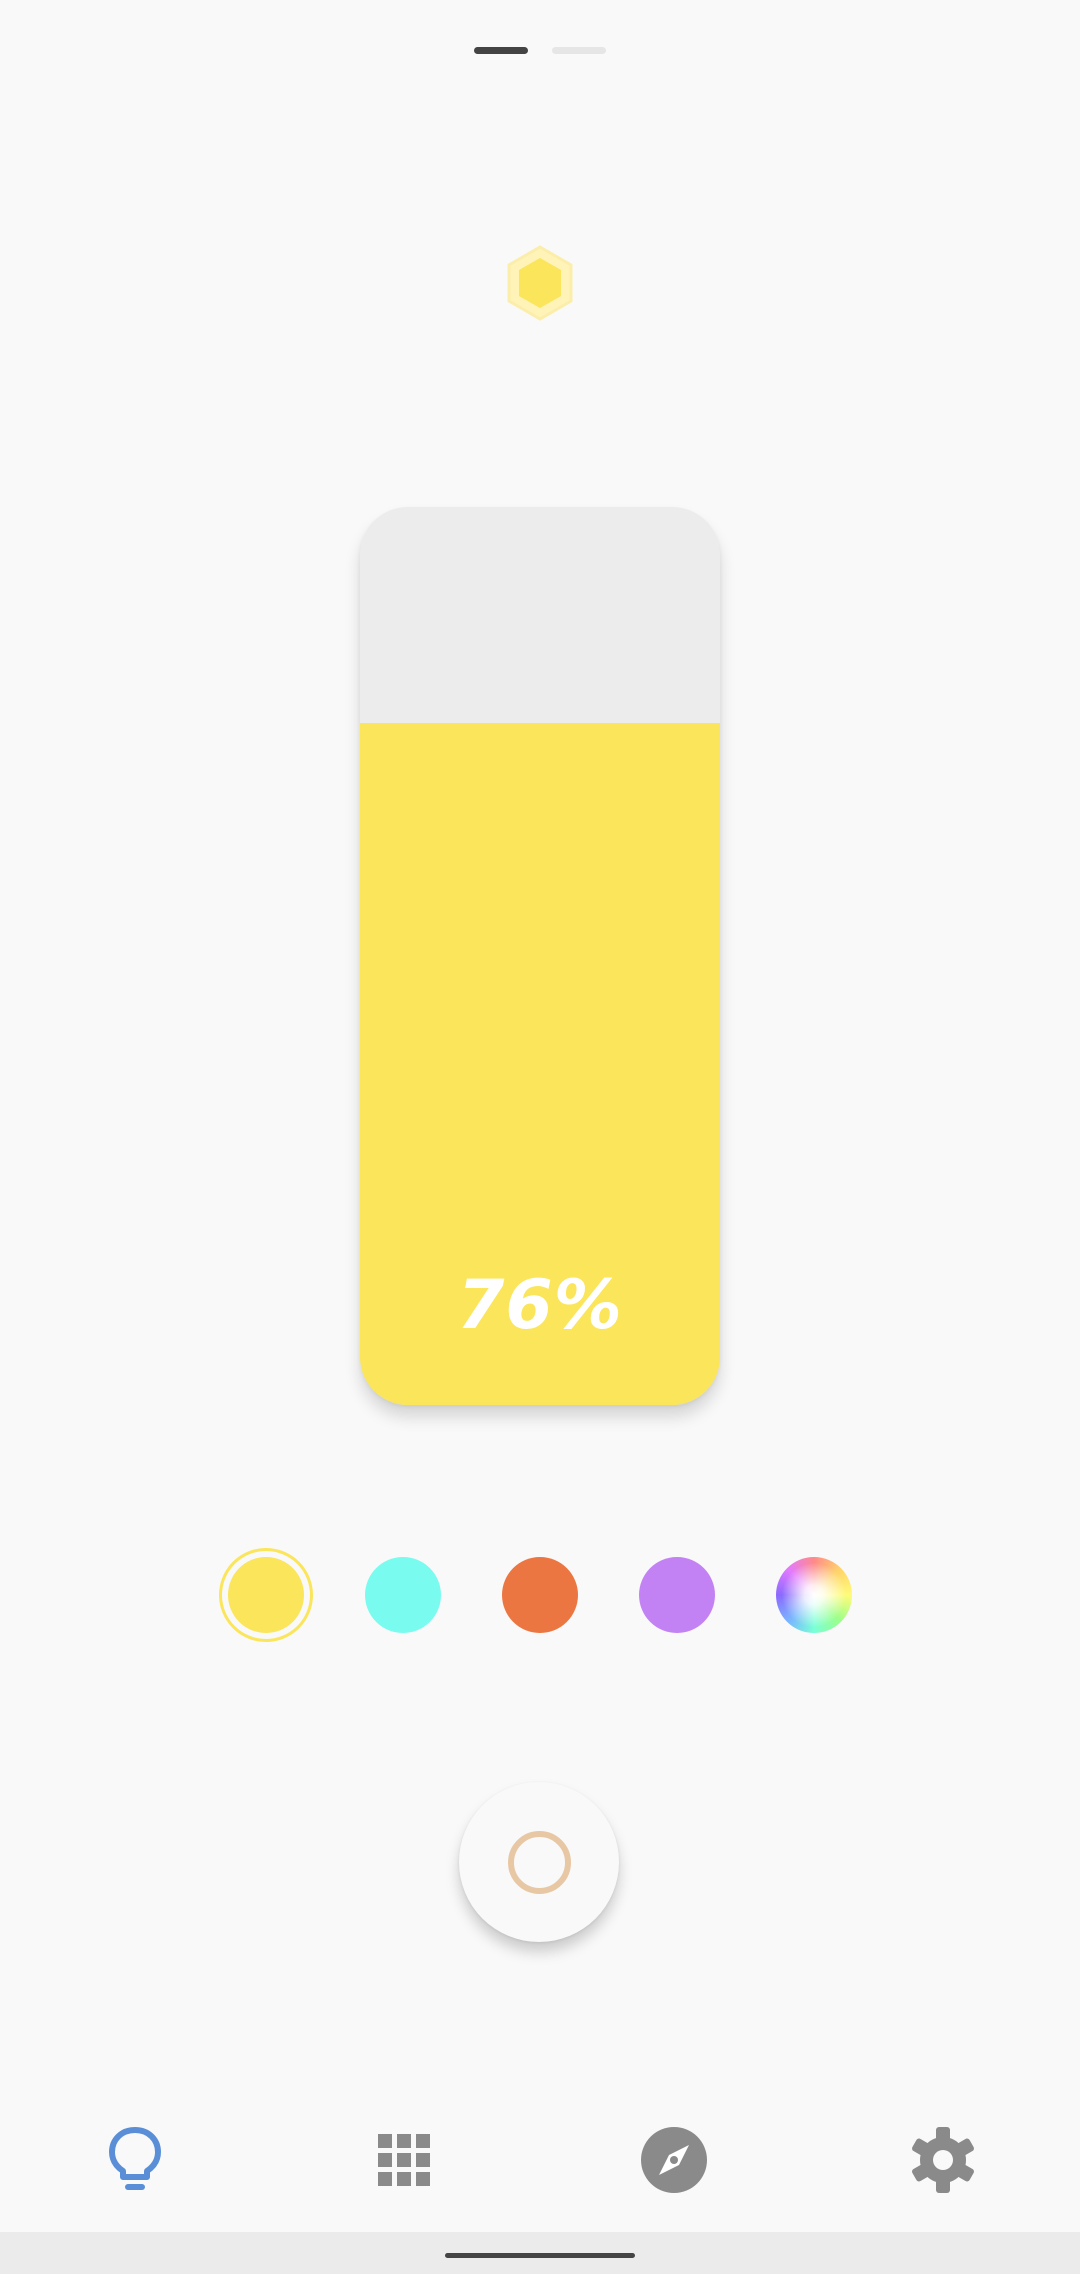 This screenshot has width=1080, height=2274. I want to click on bottom-navigation, so click(540, 2160).